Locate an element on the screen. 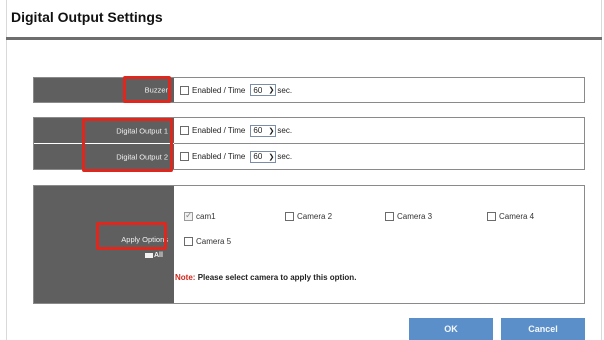 This screenshot has width=604, height=340. digital-output-2-enabled-checkbox is located at coordinates (184, 156).